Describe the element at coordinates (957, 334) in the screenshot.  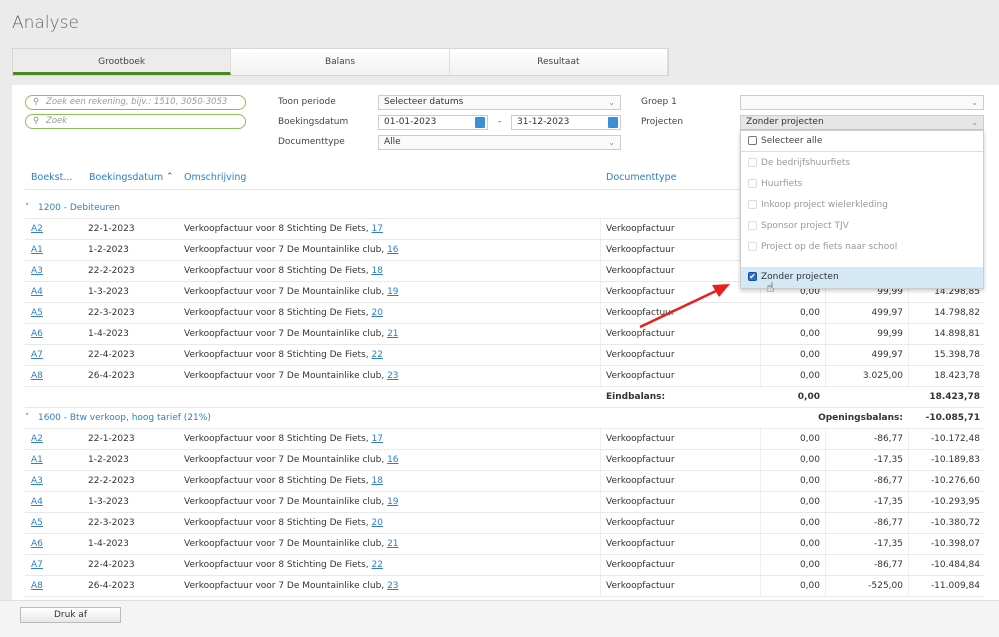
I see `saldo: 14.898,81` at that location.